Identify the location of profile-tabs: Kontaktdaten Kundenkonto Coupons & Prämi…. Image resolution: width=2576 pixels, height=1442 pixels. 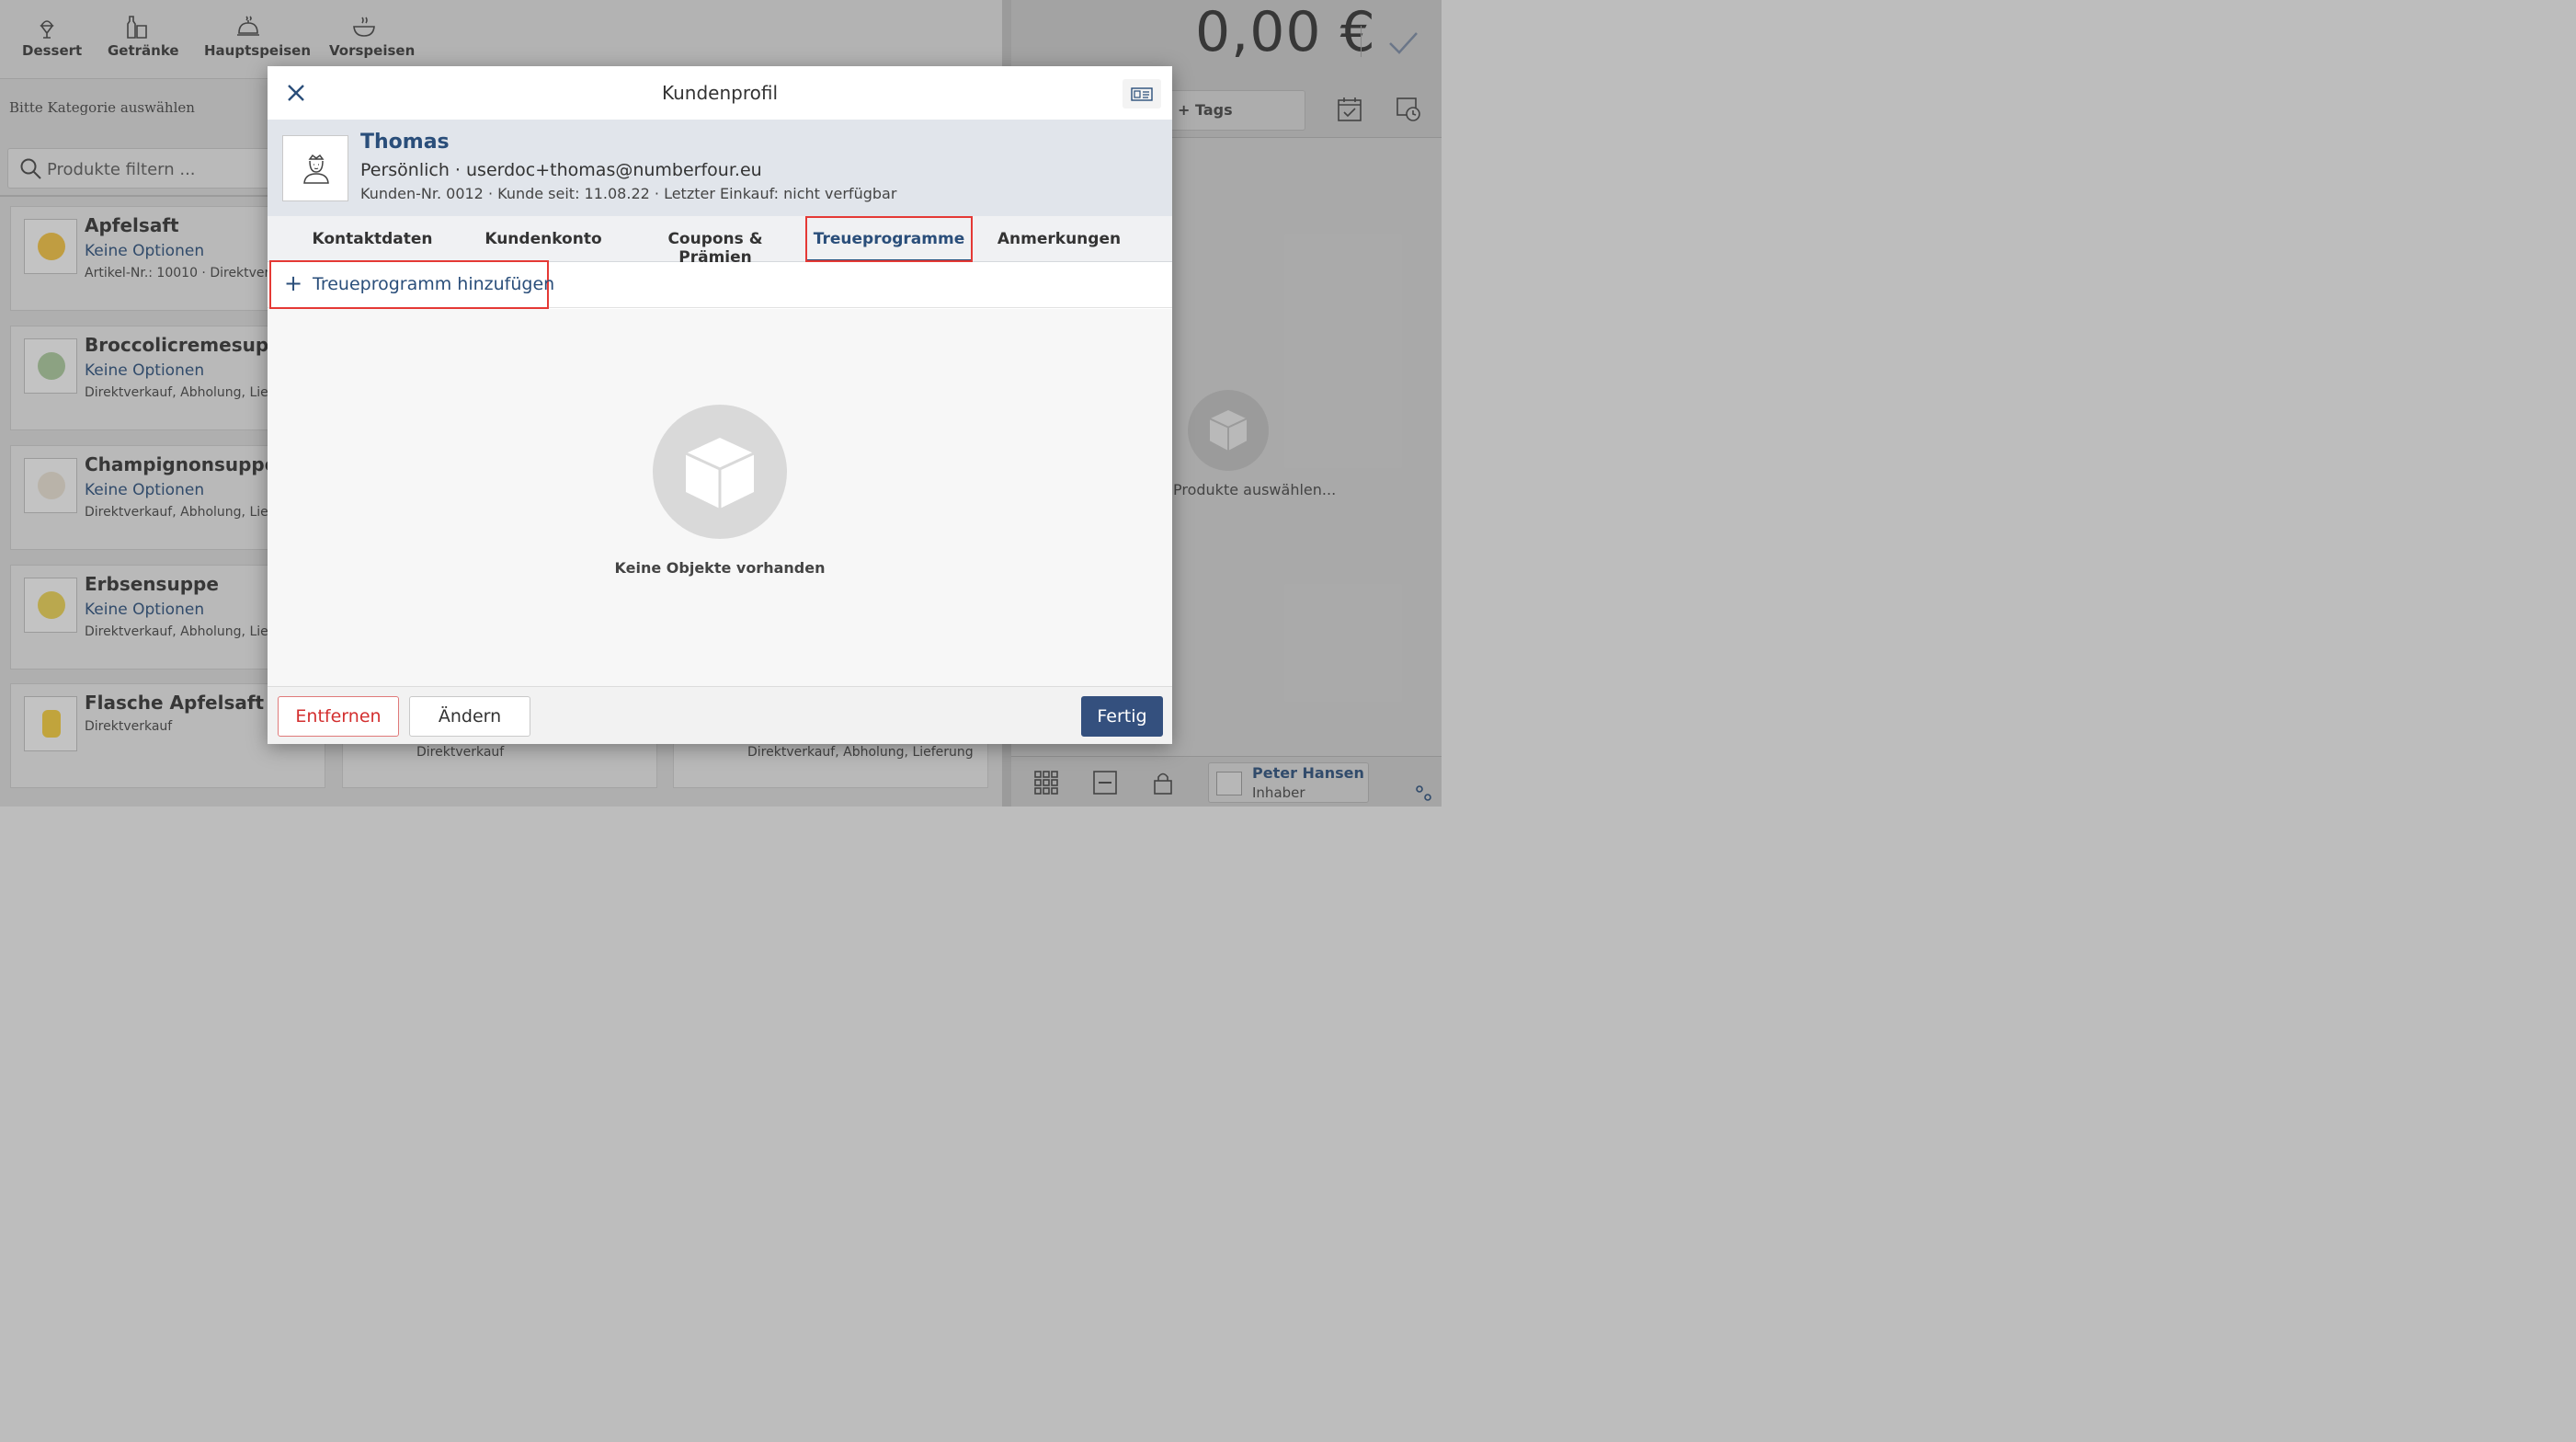
(720, 241).